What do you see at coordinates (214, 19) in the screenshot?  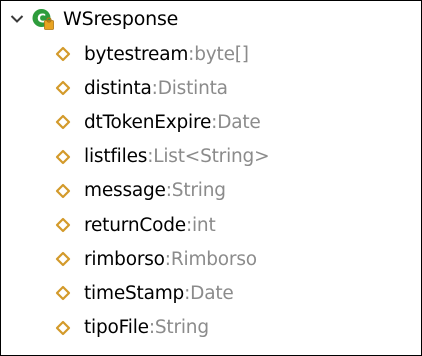 I see `tree-node-wsresponse: C WSresponse` at bounding box center [214, 19].